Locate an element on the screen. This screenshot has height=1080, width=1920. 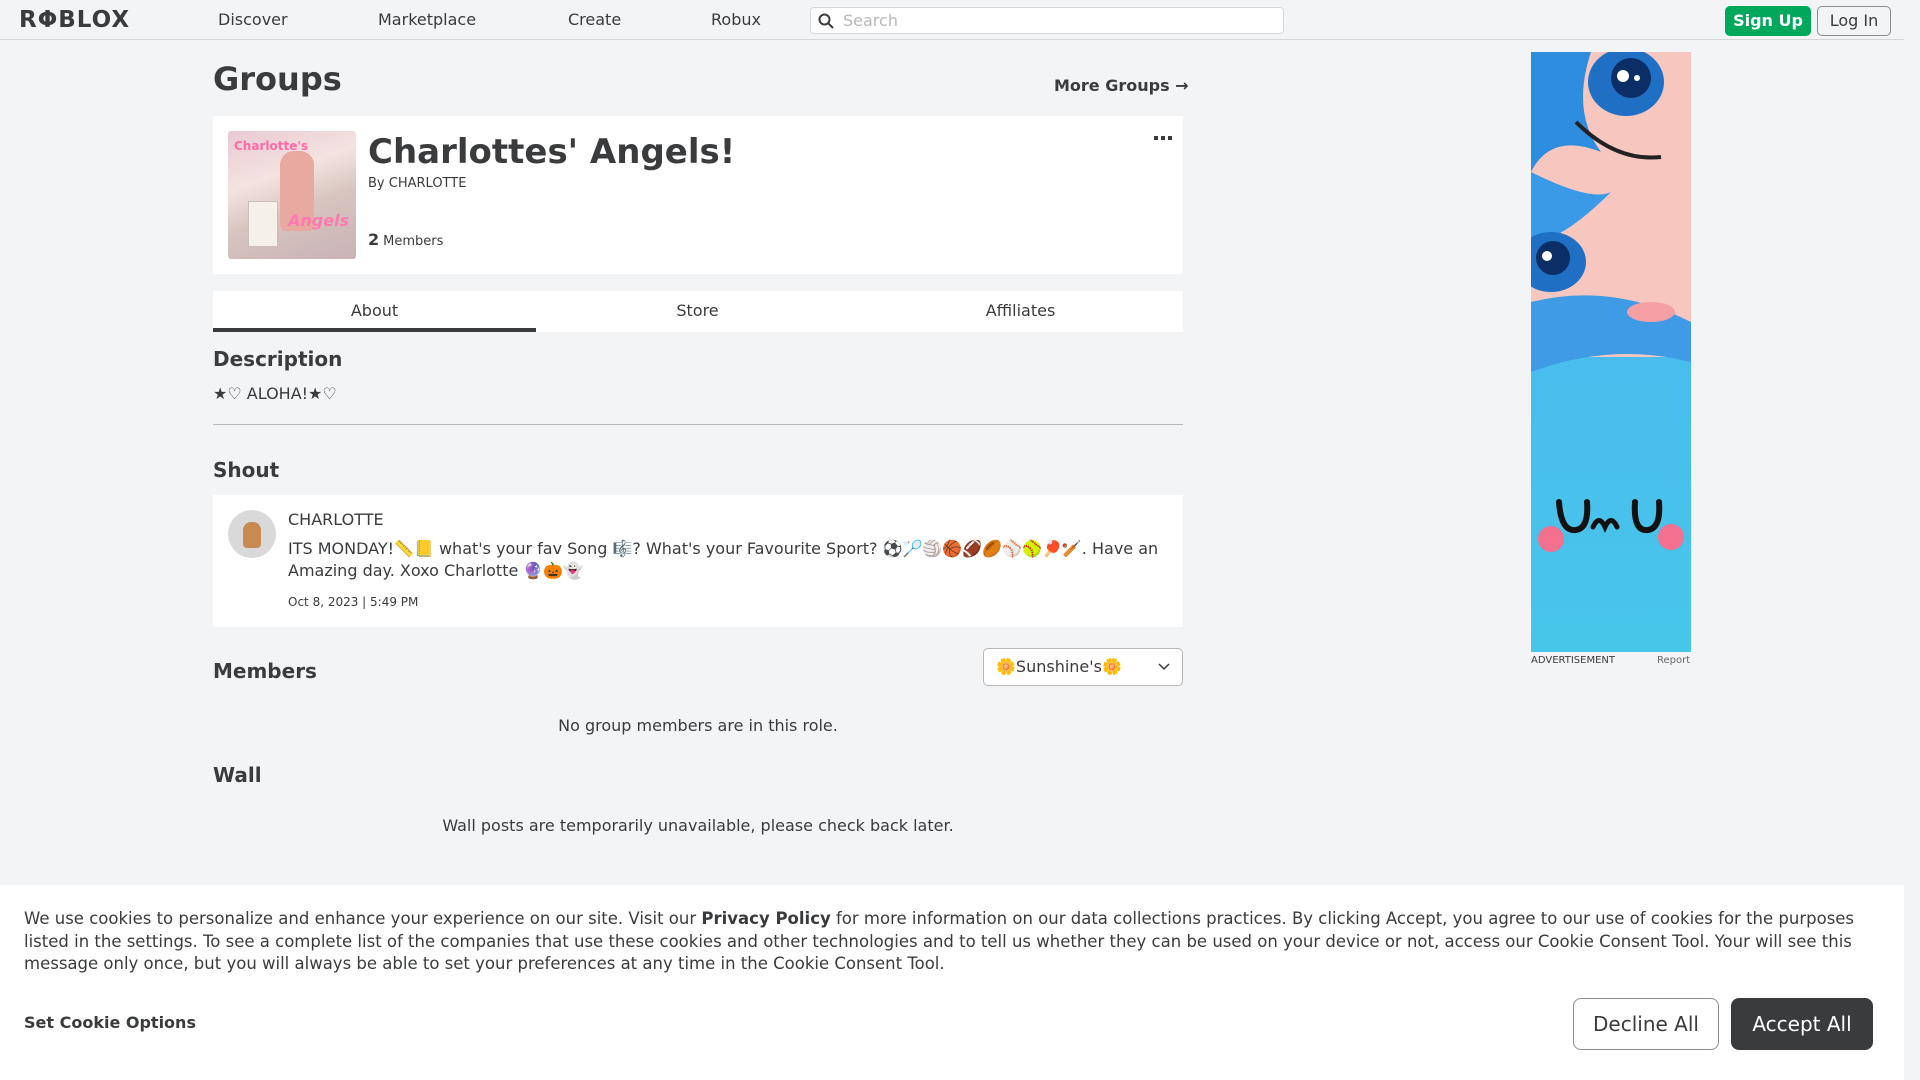
divider is located at coordinates (698, 424).